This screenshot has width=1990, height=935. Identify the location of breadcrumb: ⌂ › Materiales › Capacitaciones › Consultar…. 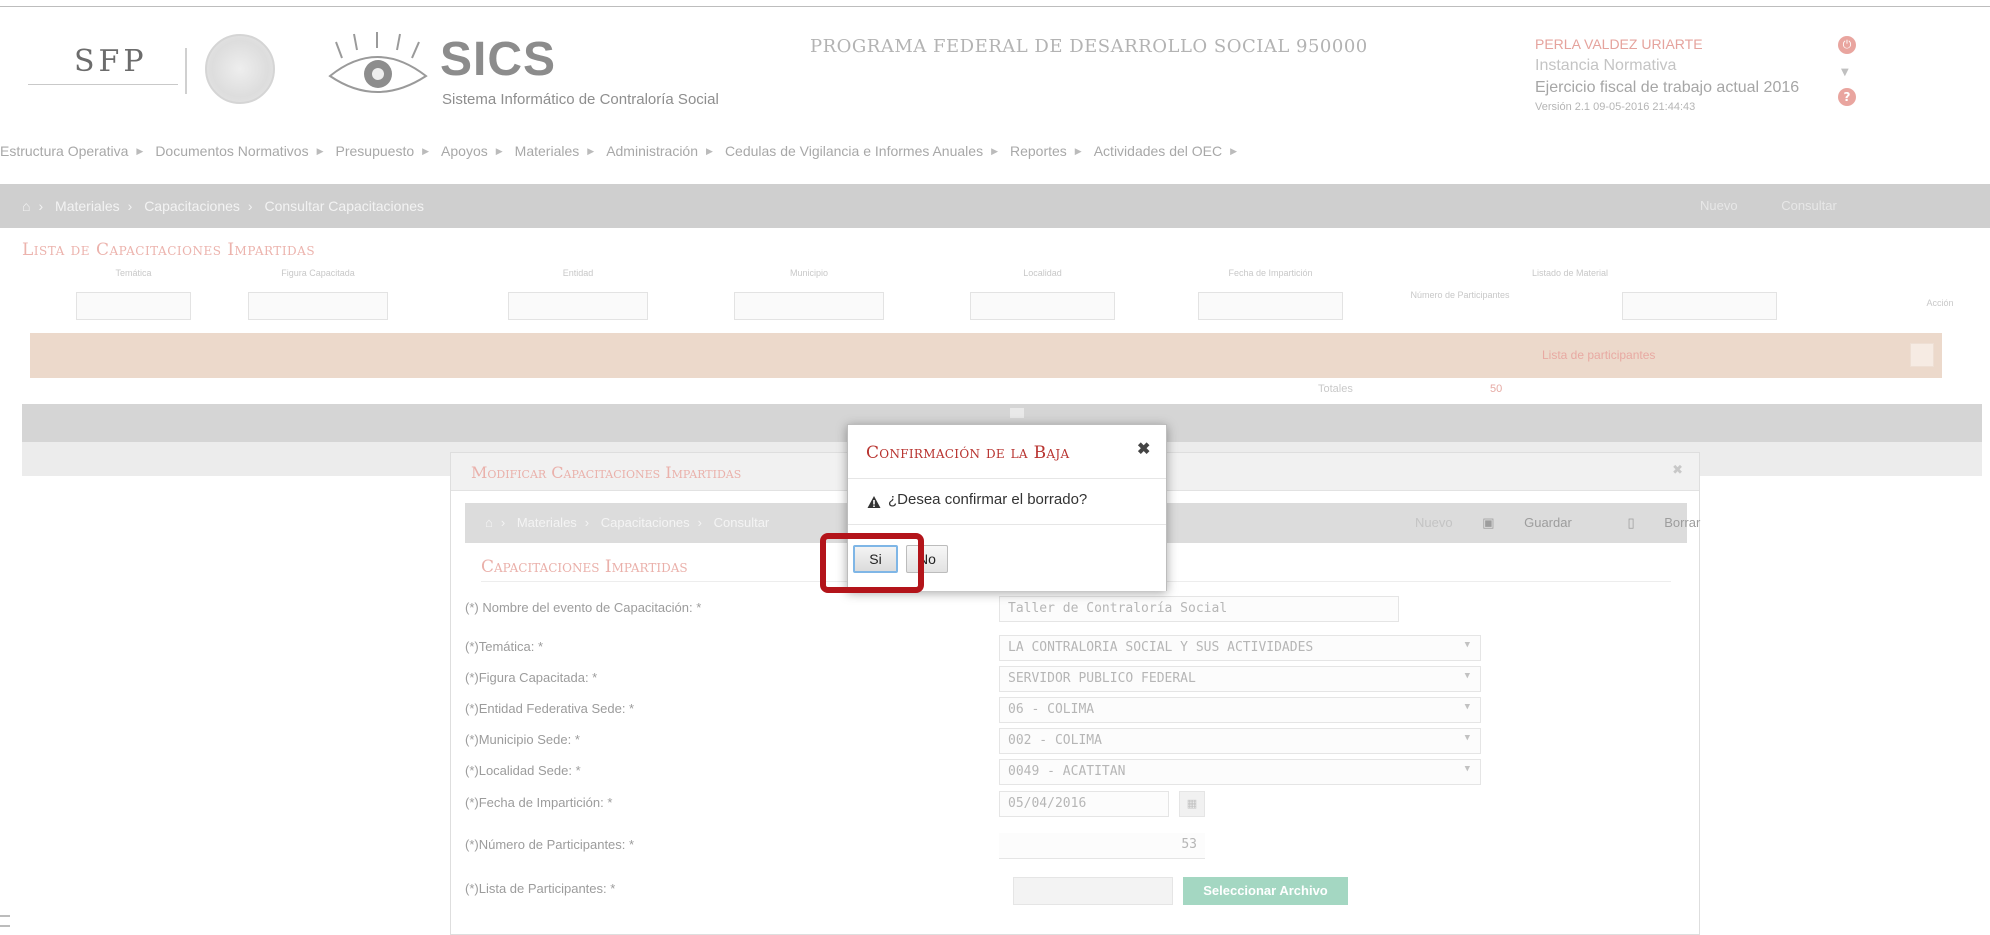
(227, 206).